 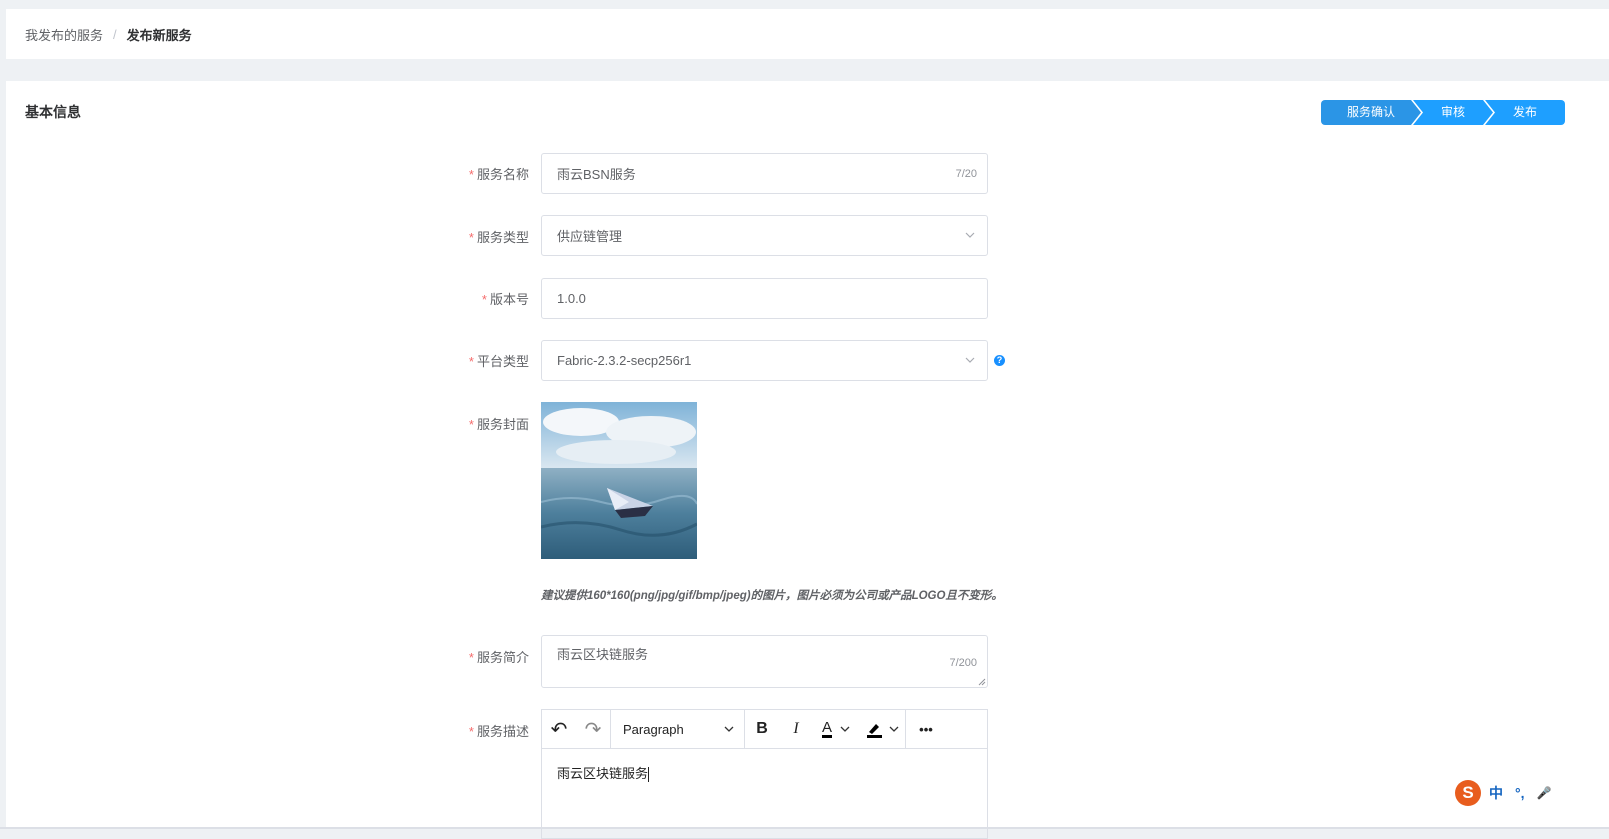 I want to click on more-icon: •••, so click(x=926, y=729).